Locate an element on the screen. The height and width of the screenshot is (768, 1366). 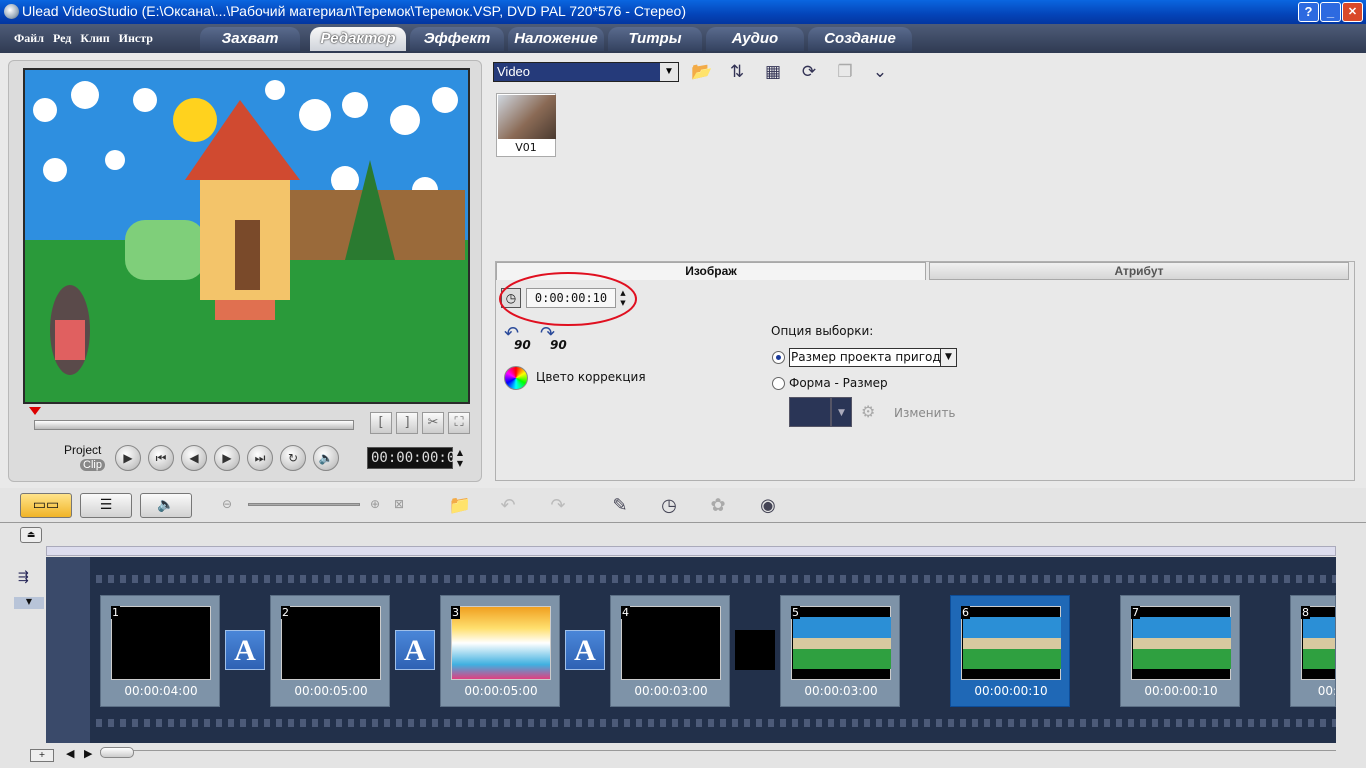
tab-overlay: Наложение is located at coordinates (556, 39).